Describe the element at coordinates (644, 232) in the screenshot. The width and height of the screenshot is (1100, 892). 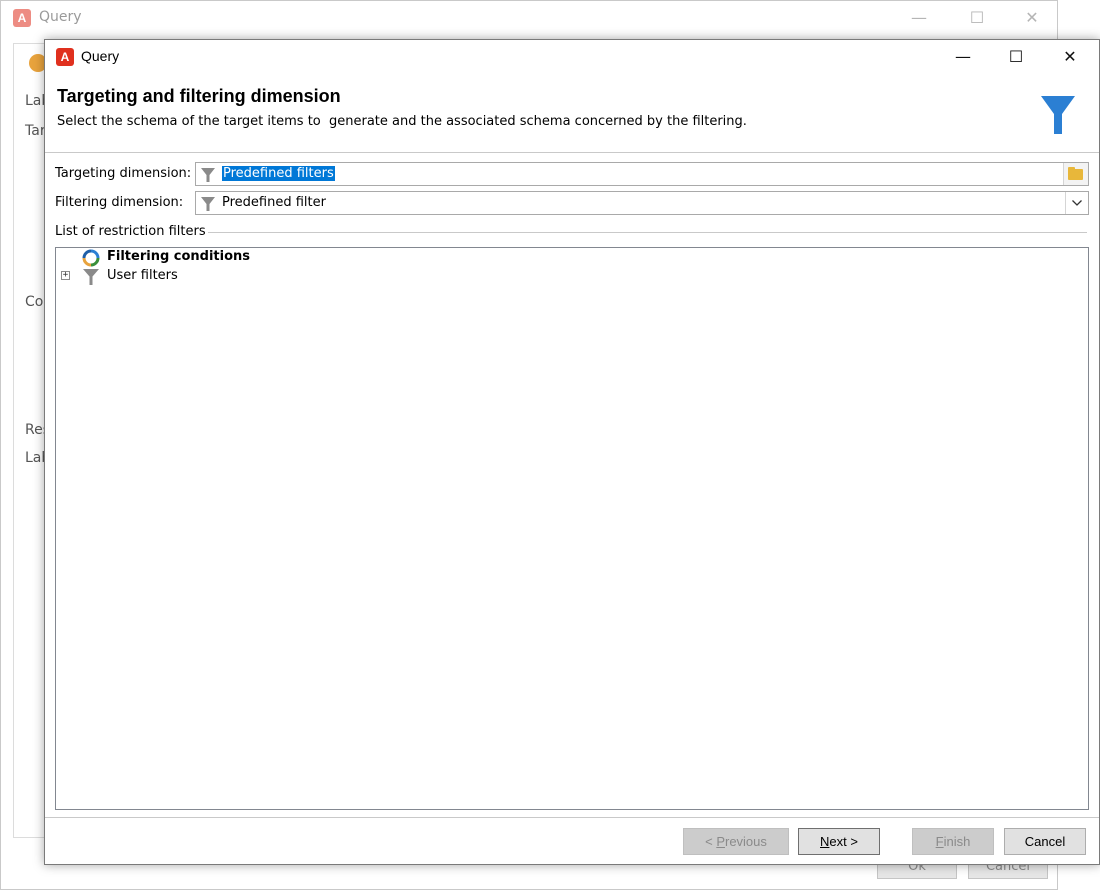
I see `group-divider` at that location.